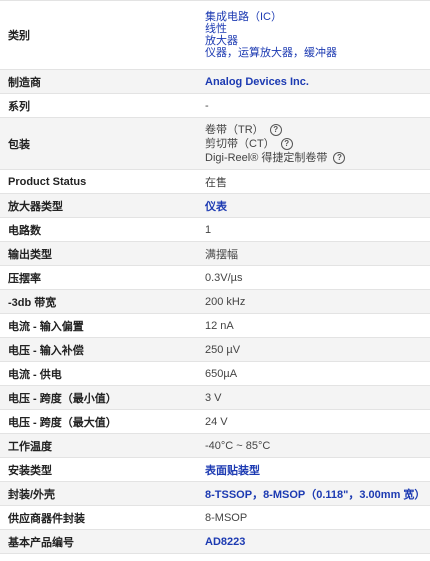 The width and height of the screenshot is (430, 561). I want to click on spec-row: 供应商器件封装 8-MSOP, so click(215, 518).